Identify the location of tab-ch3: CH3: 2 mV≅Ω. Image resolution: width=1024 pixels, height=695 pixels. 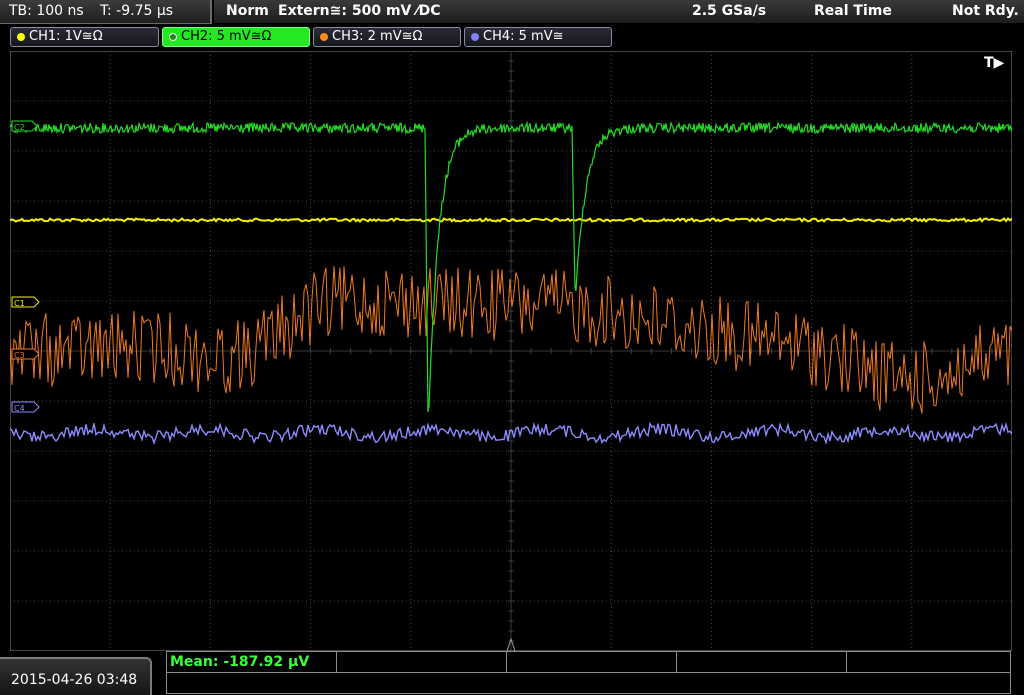
(387, 37).